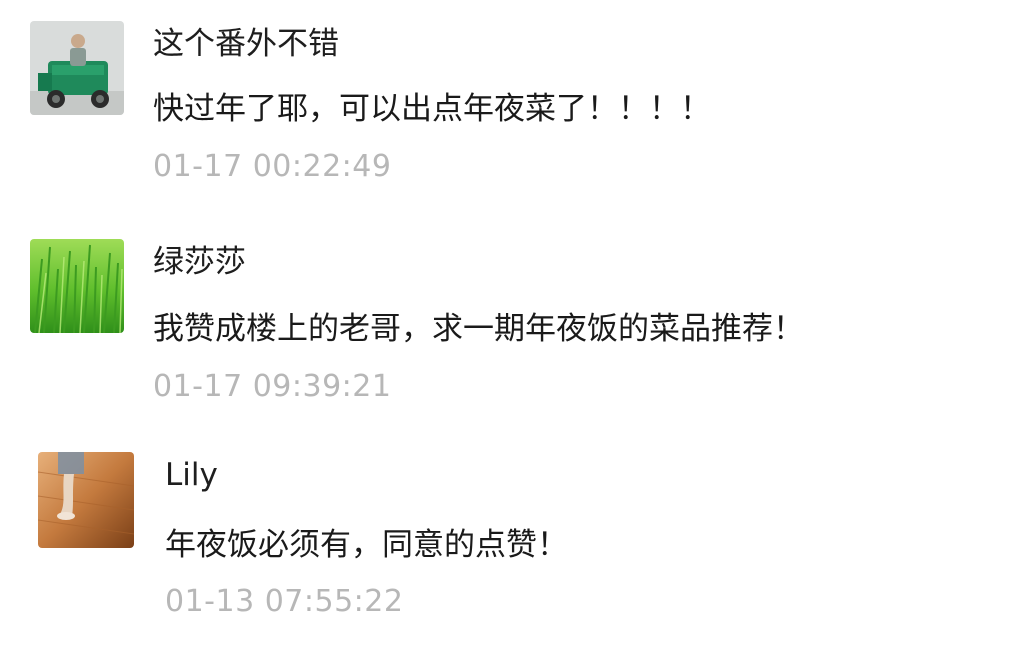  I want to click on comment-text: 年夜饭必须有，同意的点赞！, so click(366, 545).